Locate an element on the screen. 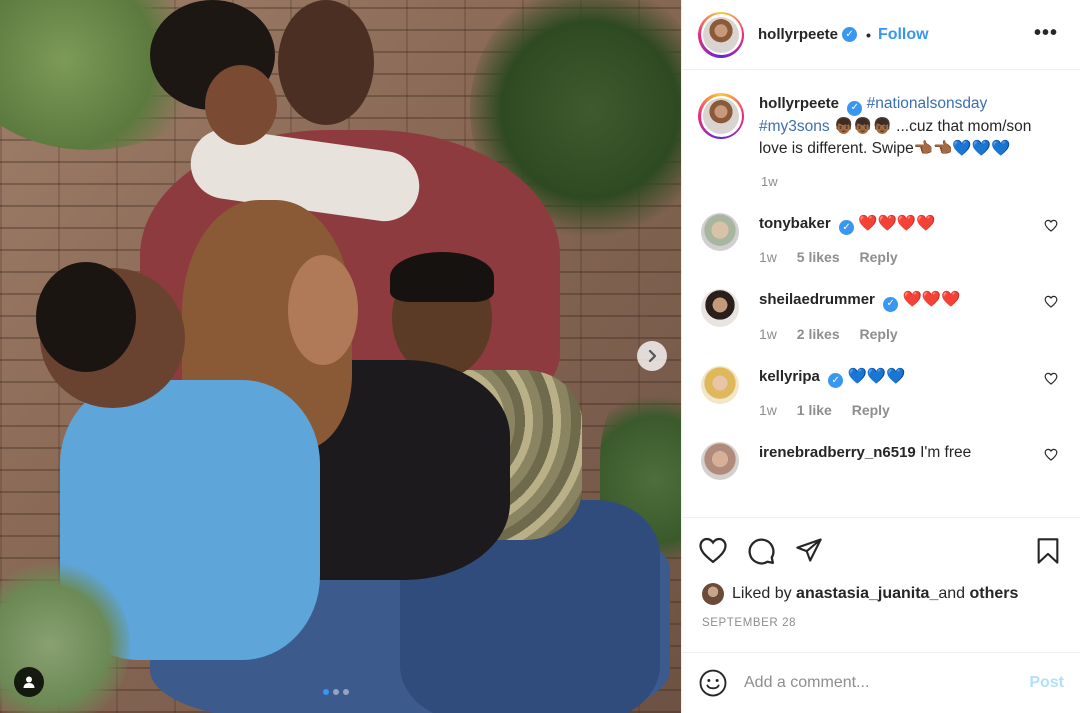 Image resolution: width=1080 pixels, height=713 pixels. post-header: hollyrpeete ✓ • Follow ••• is located at coordinates (881, 35).